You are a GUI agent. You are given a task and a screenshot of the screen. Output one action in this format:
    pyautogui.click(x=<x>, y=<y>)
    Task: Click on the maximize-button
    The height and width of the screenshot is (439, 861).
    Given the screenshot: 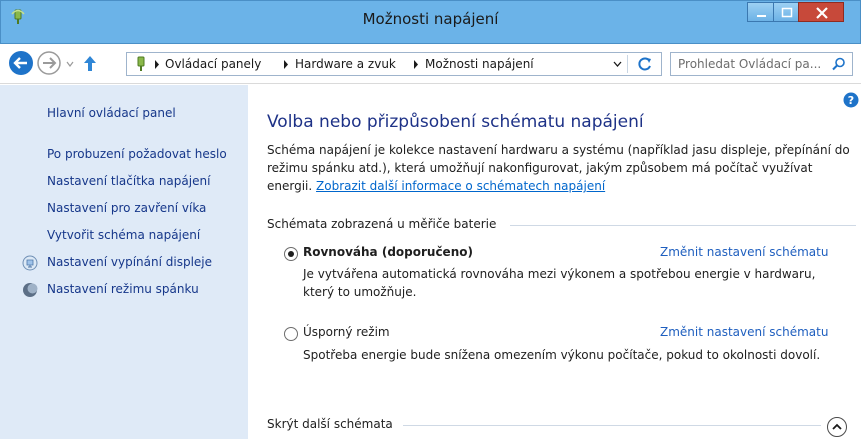 What is the action you would take?
    pyautogui.click(x=786, y=12)
    